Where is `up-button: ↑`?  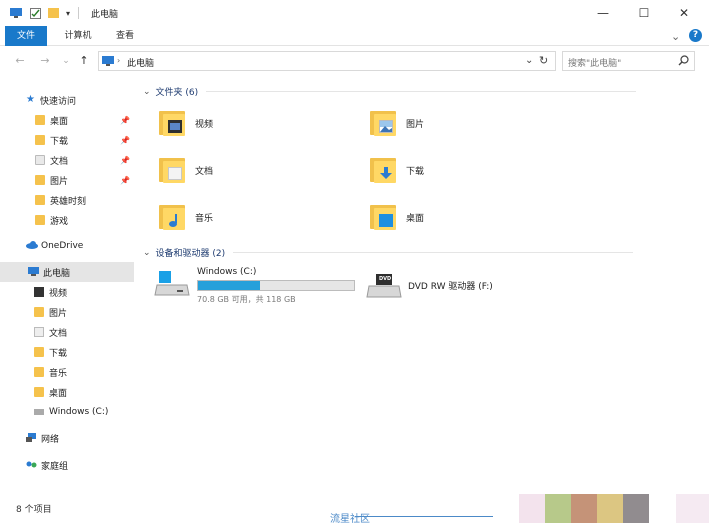 up-button: ↑ is located at coordinates (84, 61).